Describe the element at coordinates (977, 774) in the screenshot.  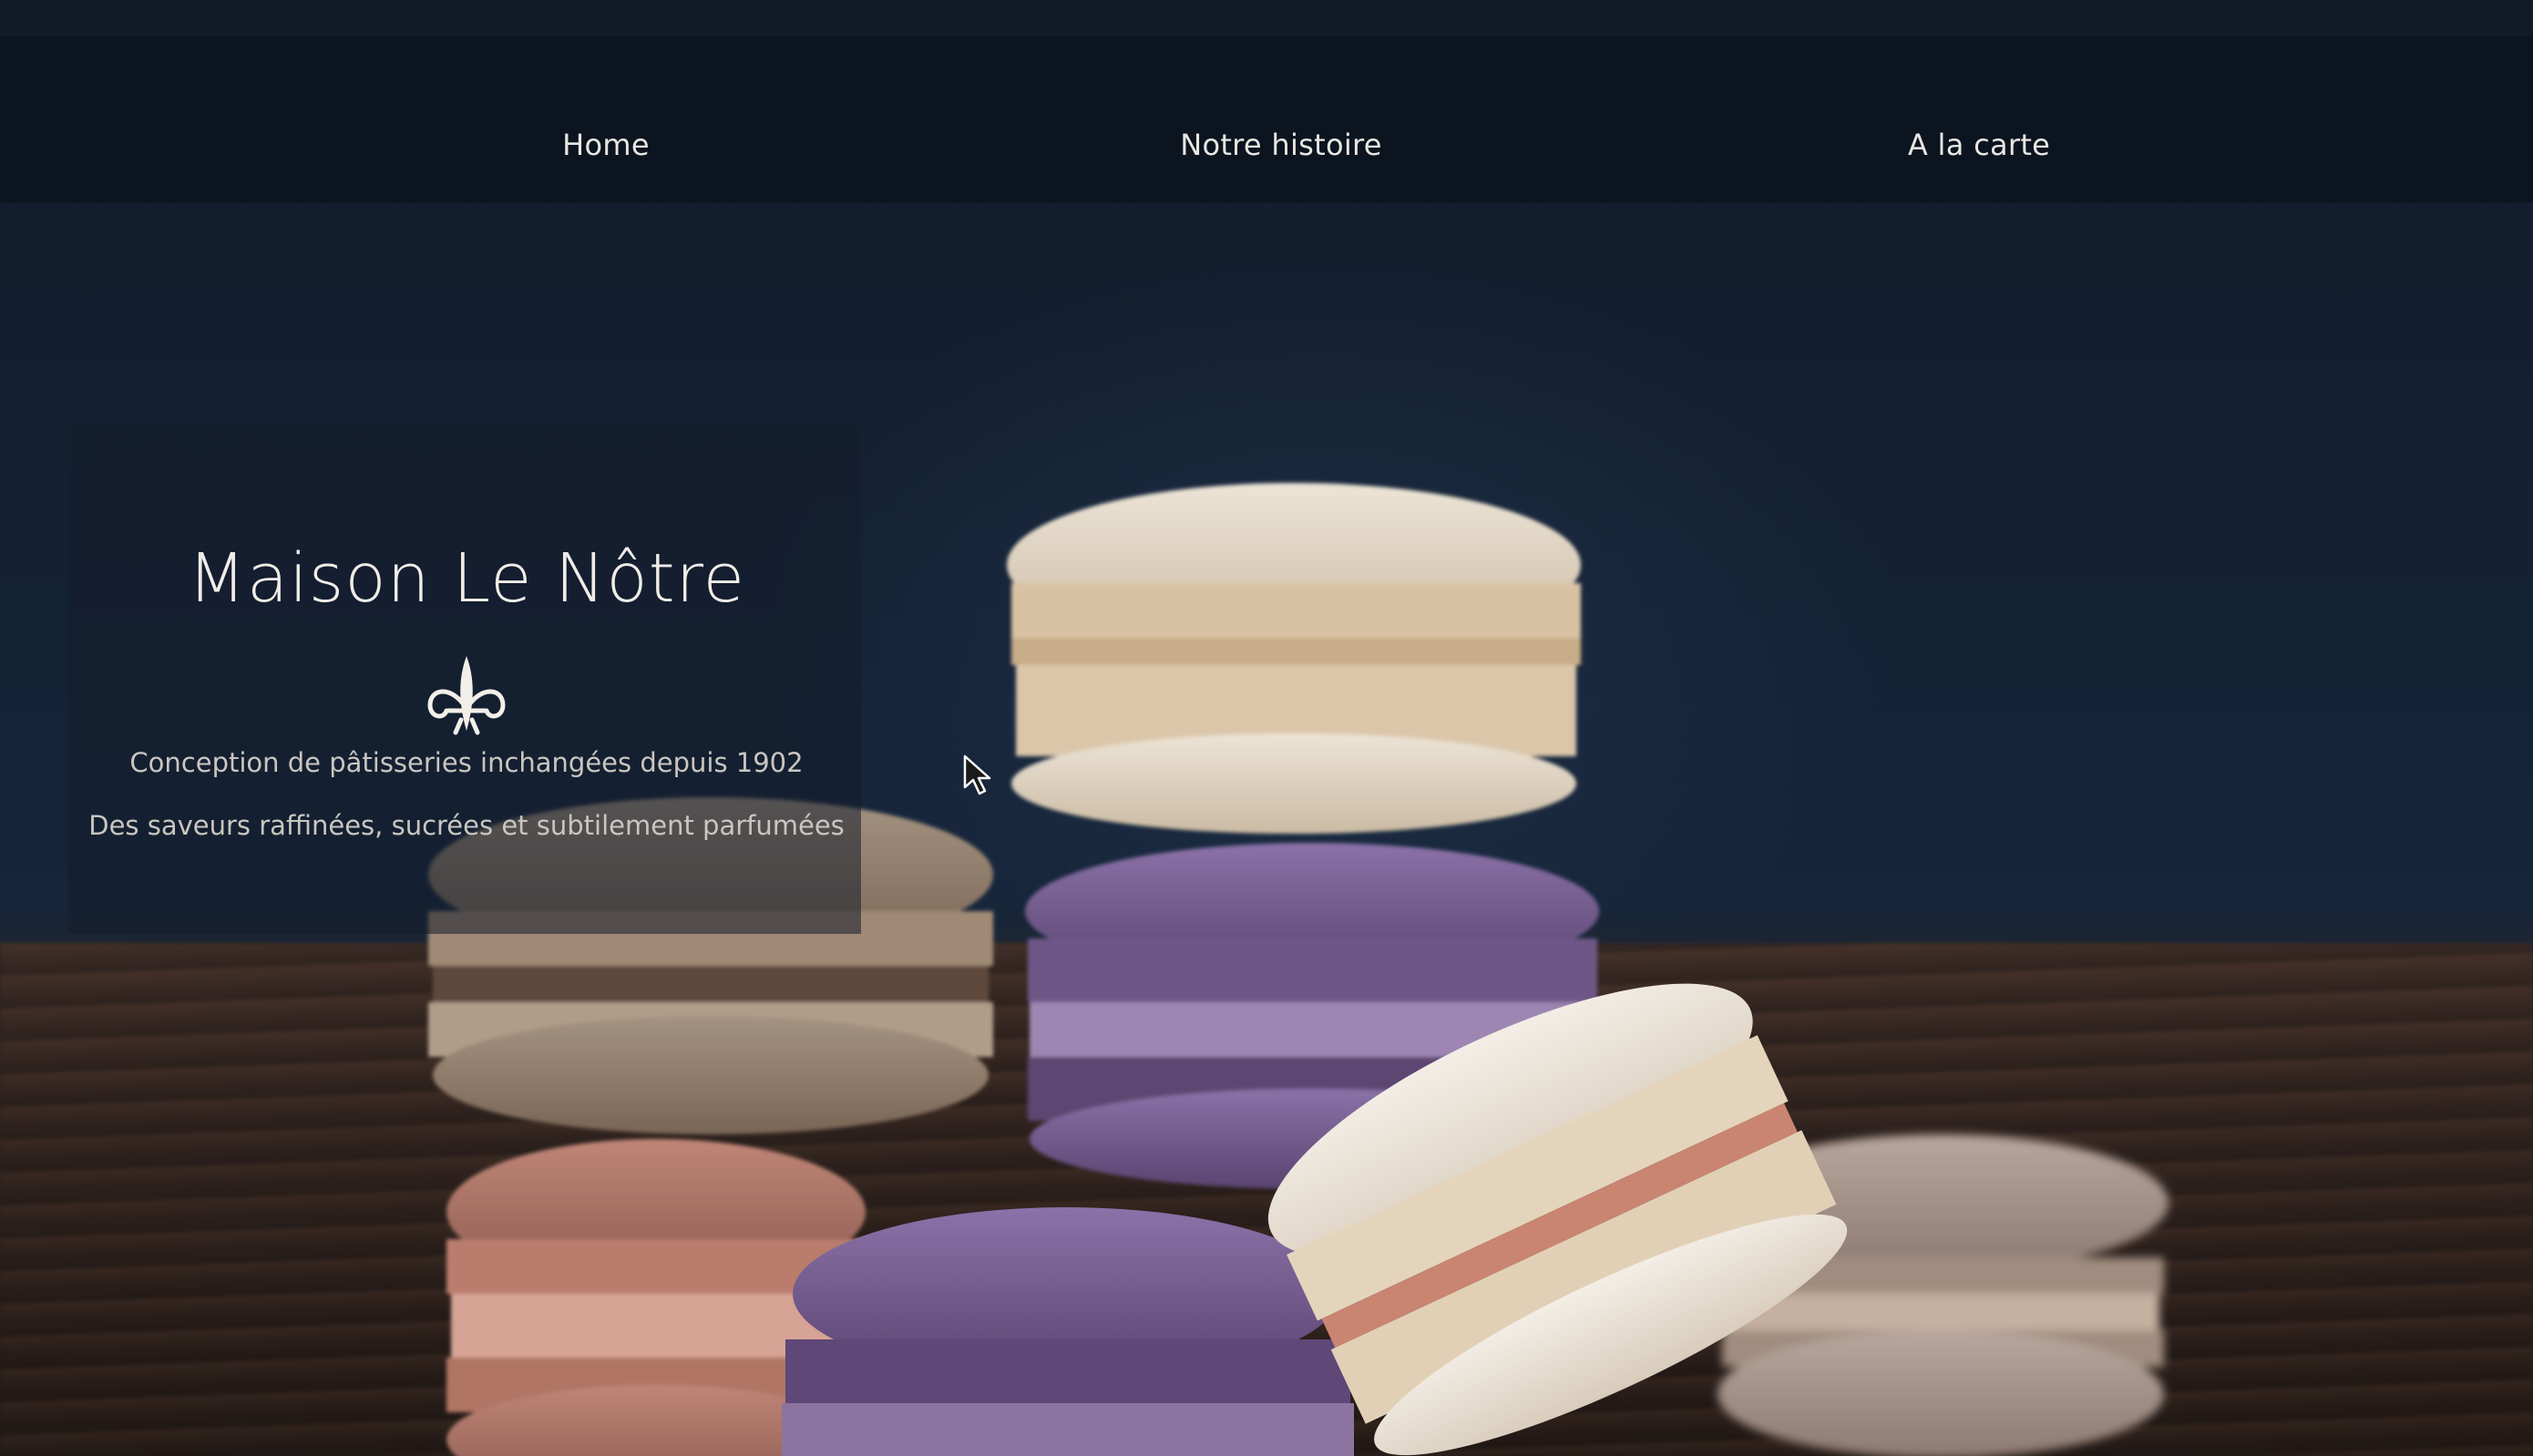
I see `mouse-cursor-icon` at that location.